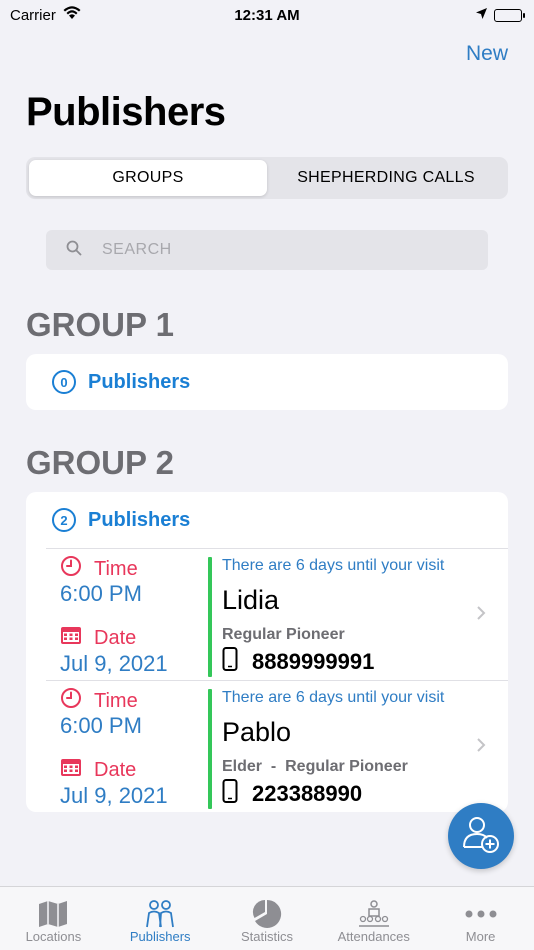 This screenshot has width=534, height=950. Describe the element at coordinates (160, 914) in the screenshot. I see `people-icon` at that location.